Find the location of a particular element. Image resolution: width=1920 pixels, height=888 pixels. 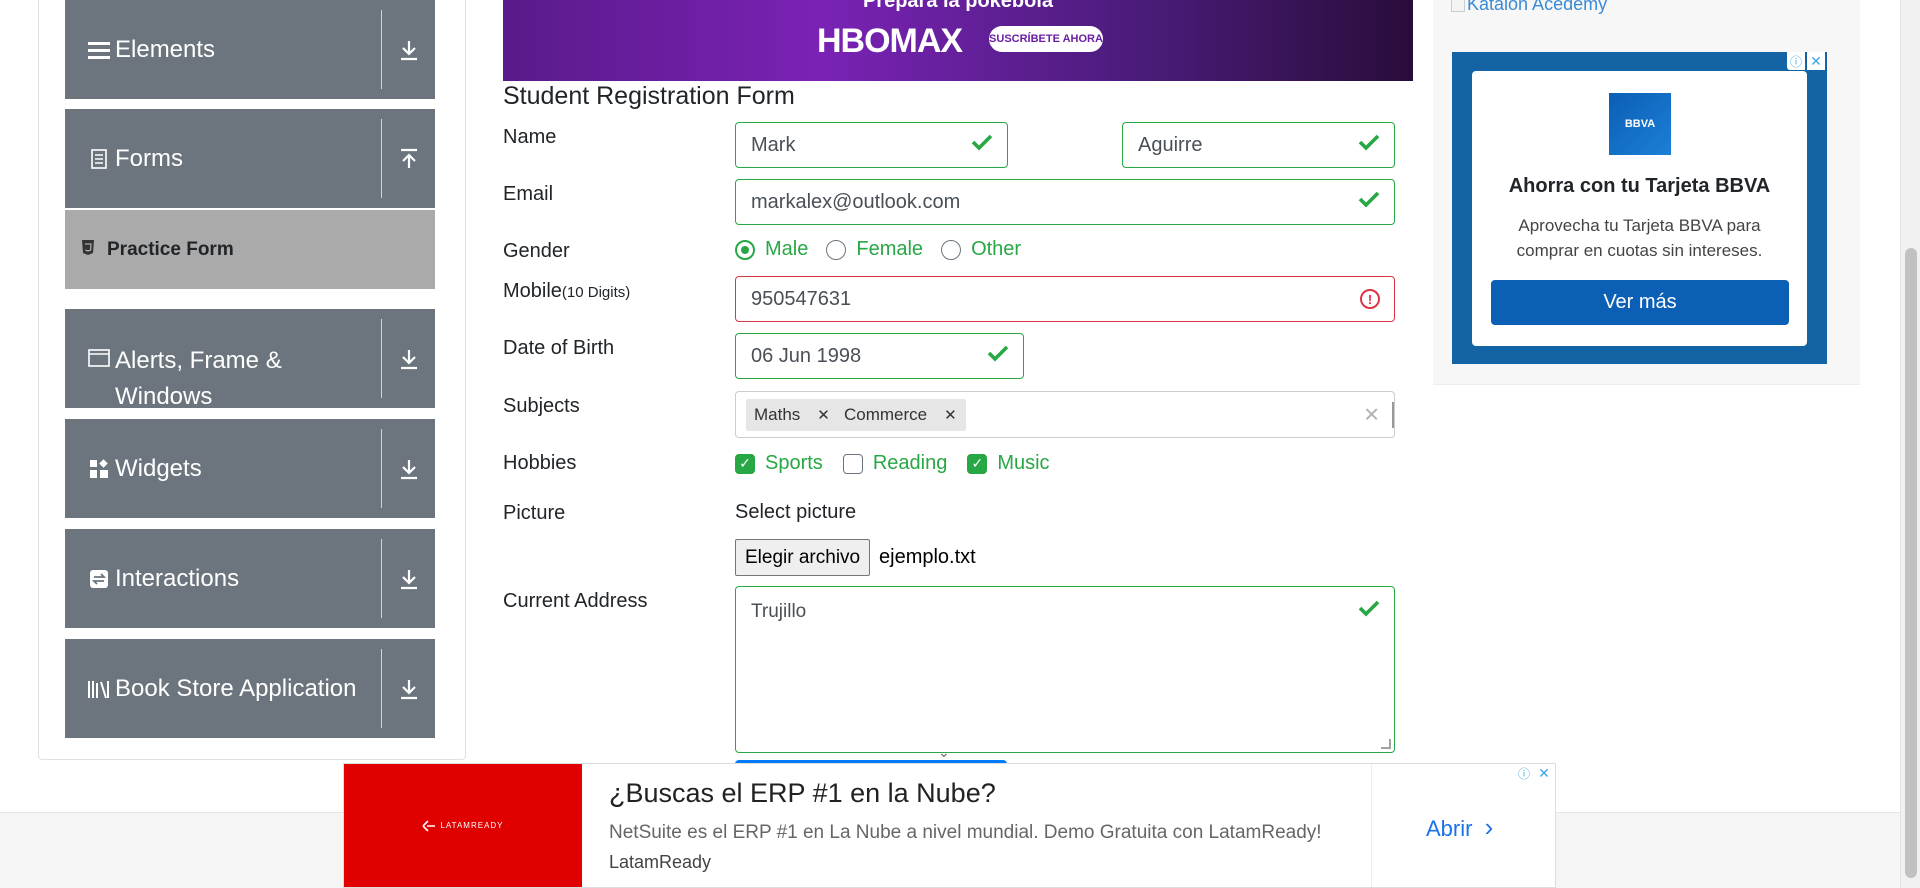

ad-open-label: Abrir is located at coordinates (1449, 828).